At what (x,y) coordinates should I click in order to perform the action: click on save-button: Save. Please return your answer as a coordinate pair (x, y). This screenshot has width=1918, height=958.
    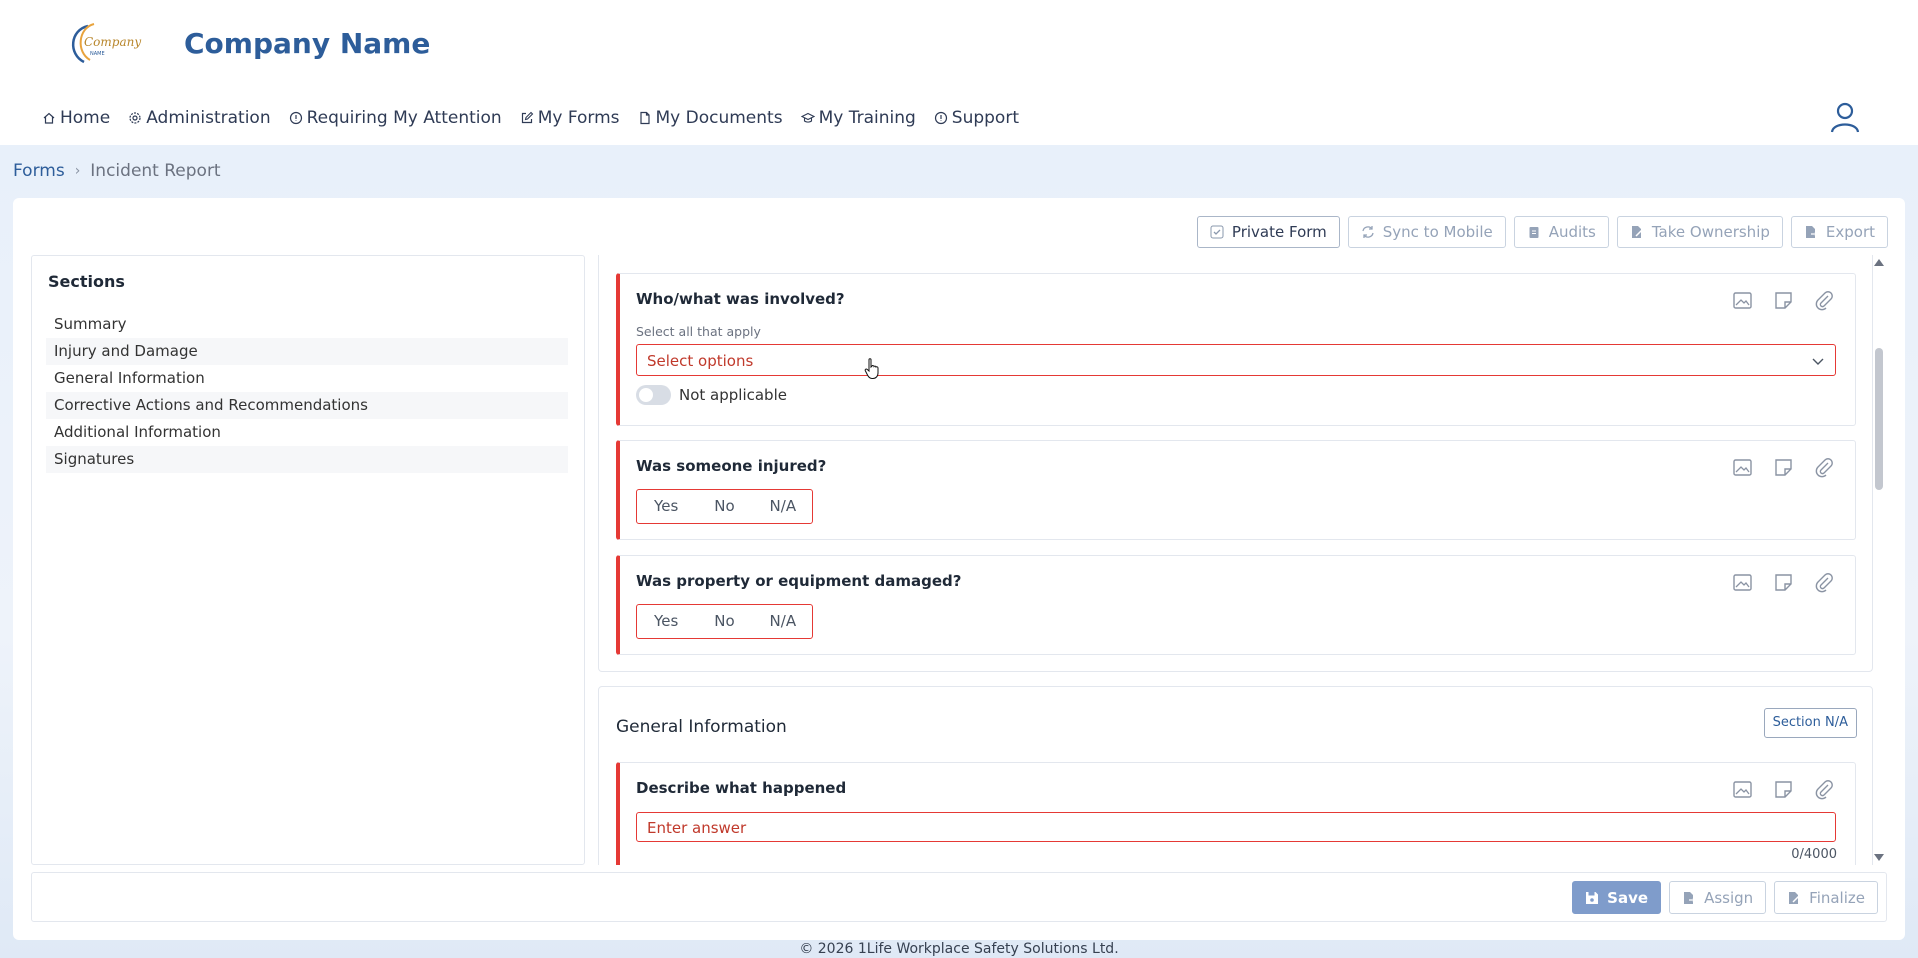
    Looking at the image, I should click on (1617, 897).